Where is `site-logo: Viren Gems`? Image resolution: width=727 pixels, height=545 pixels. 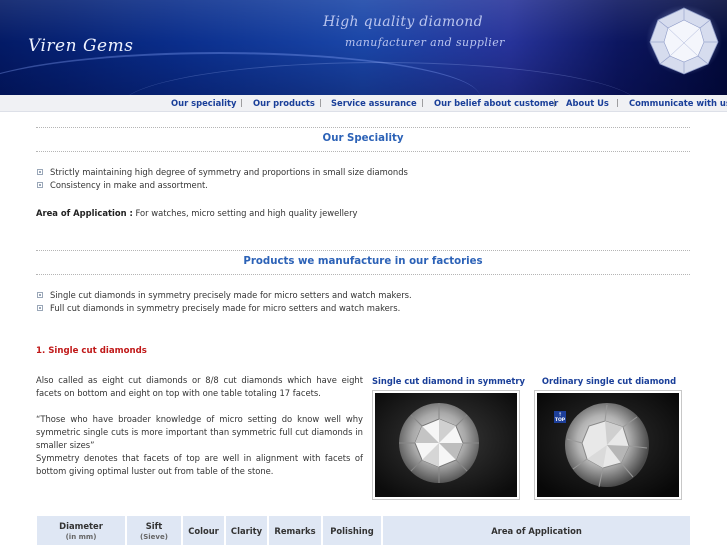 site-logo: Viren Gems is located at coordinates (80, 46).